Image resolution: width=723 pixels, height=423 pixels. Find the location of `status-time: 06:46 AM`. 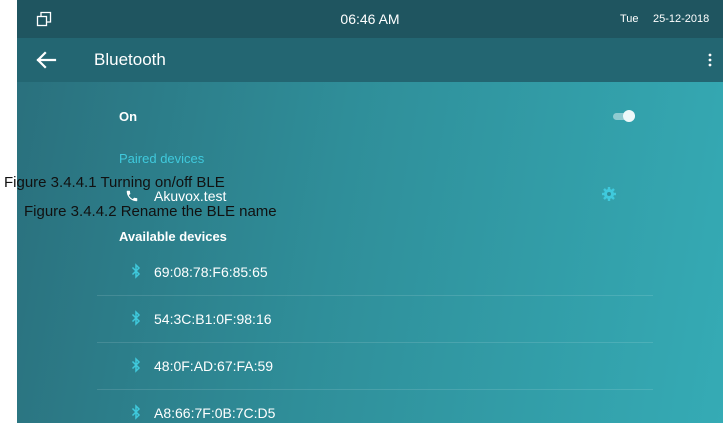

status-time: 06:46 AM is located at coordinates (370, 19).